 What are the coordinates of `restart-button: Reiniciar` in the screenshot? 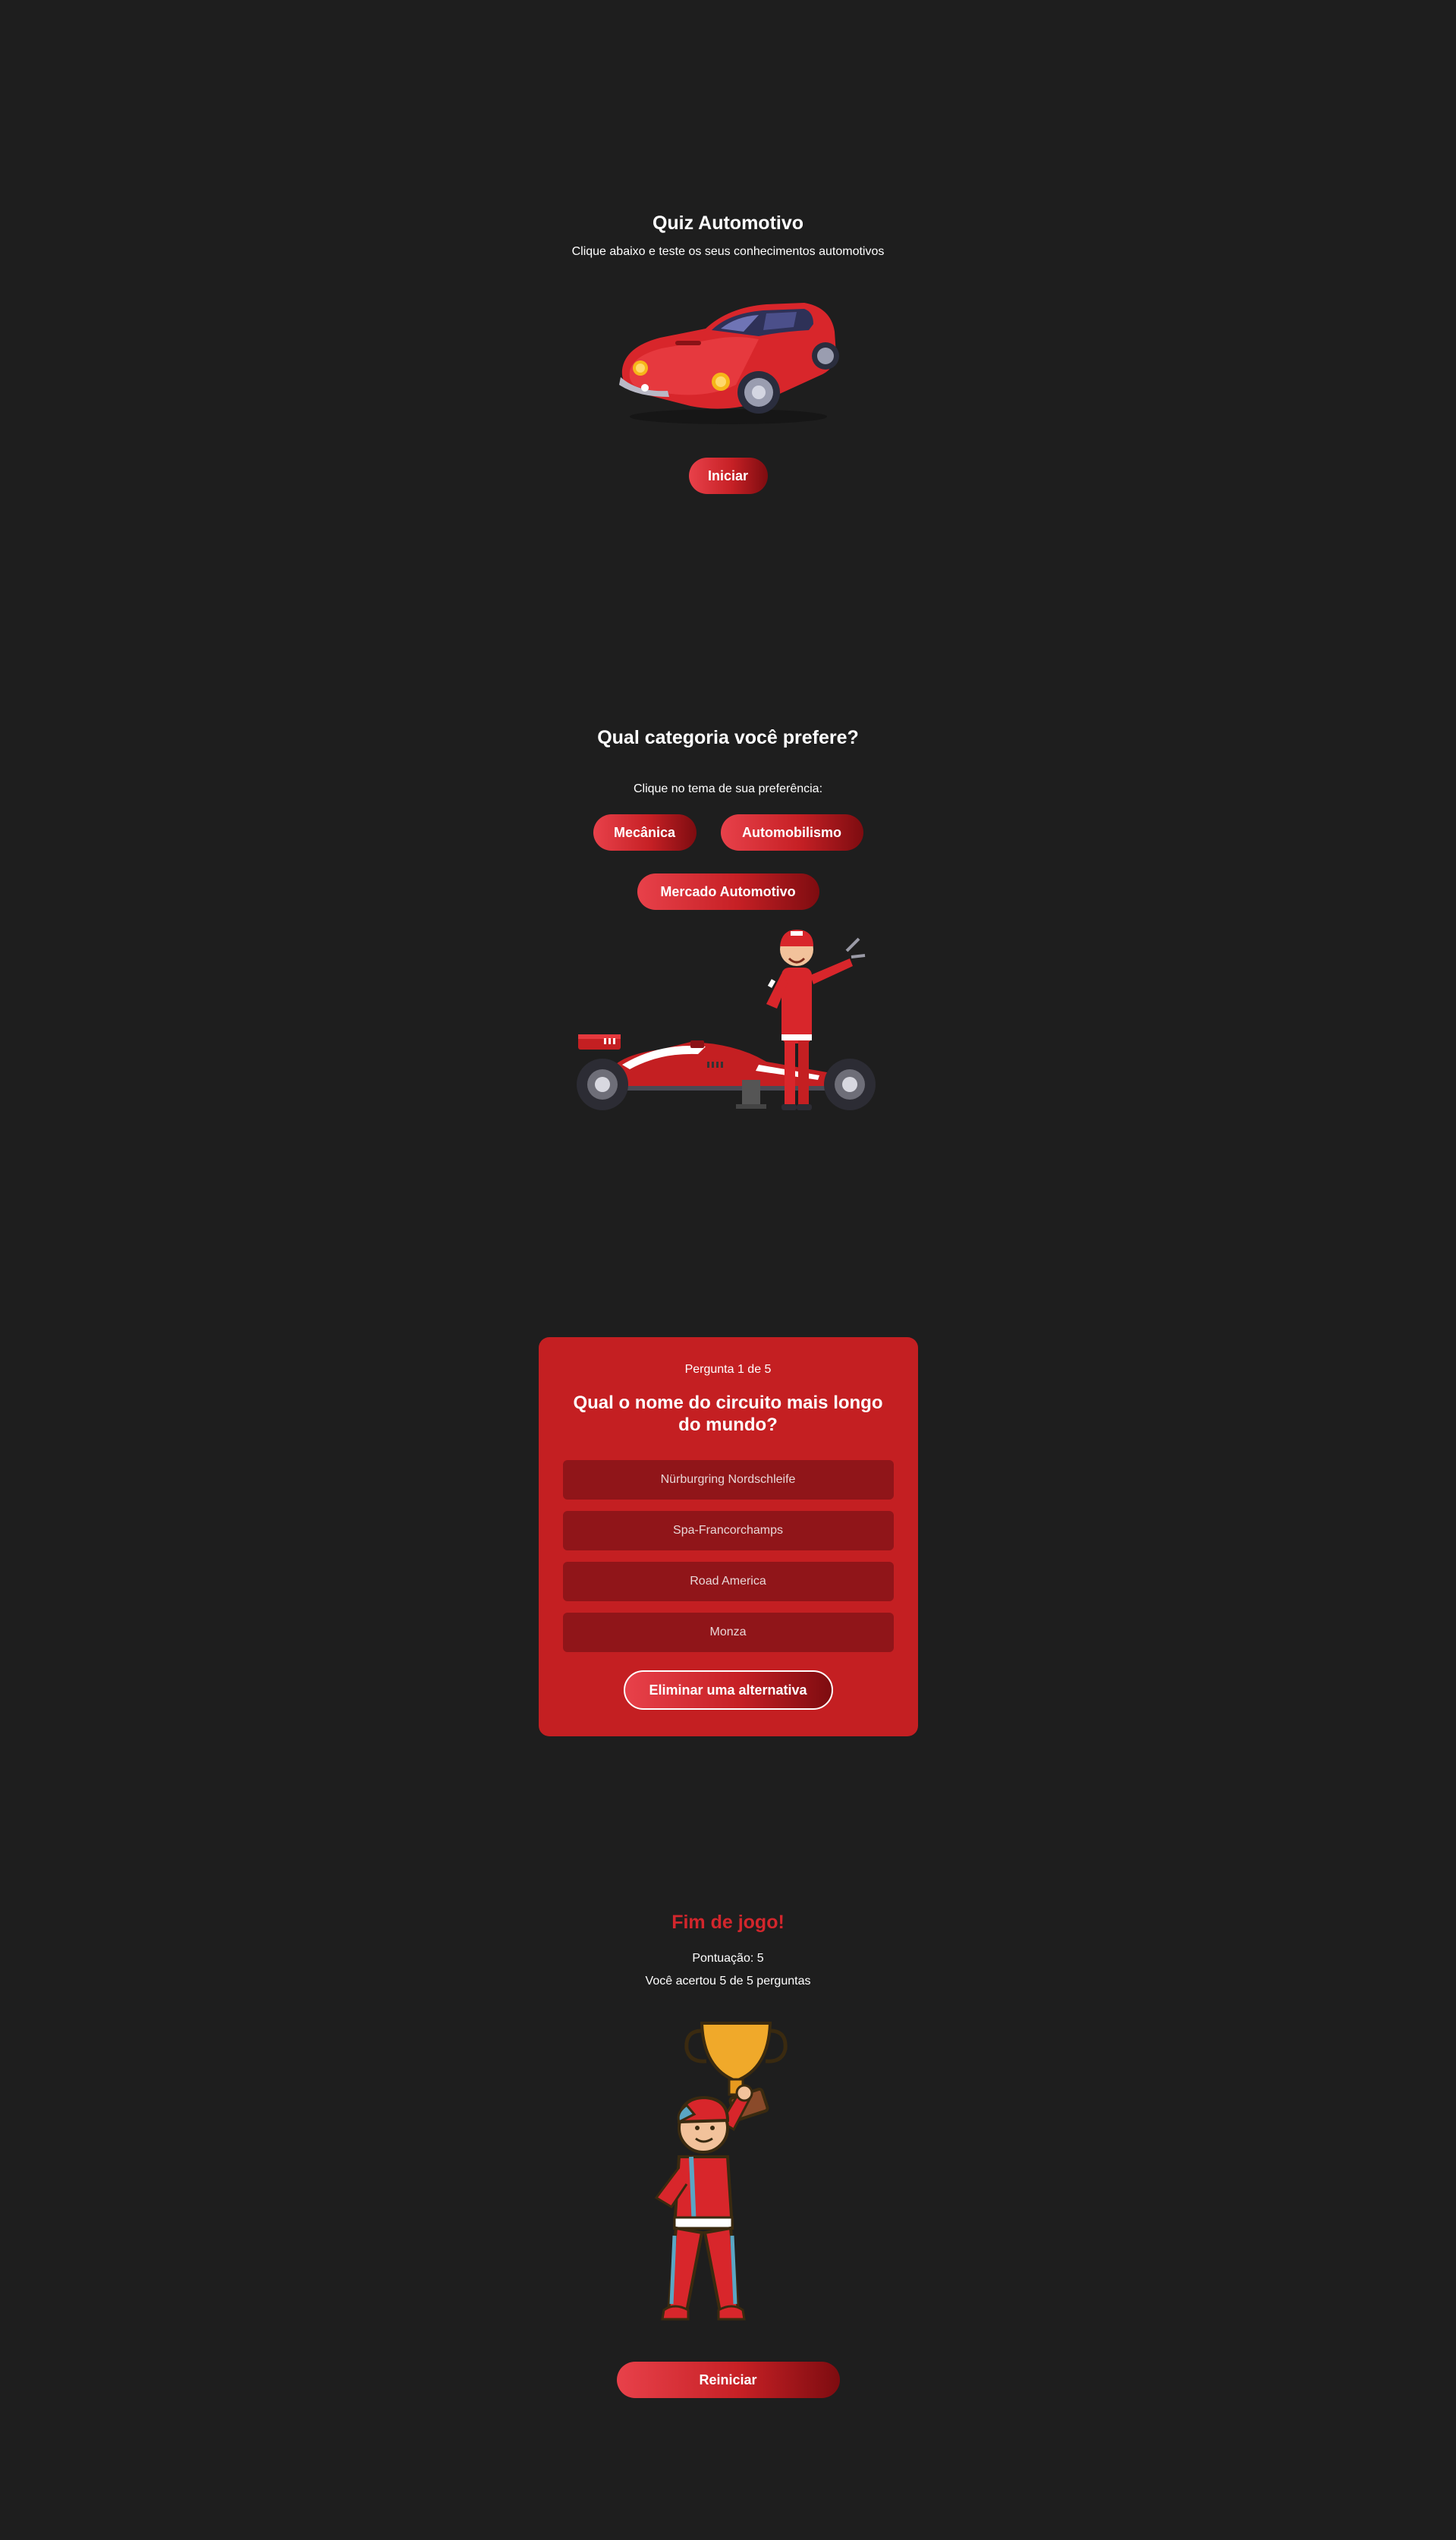 It's located at (728, 2380).